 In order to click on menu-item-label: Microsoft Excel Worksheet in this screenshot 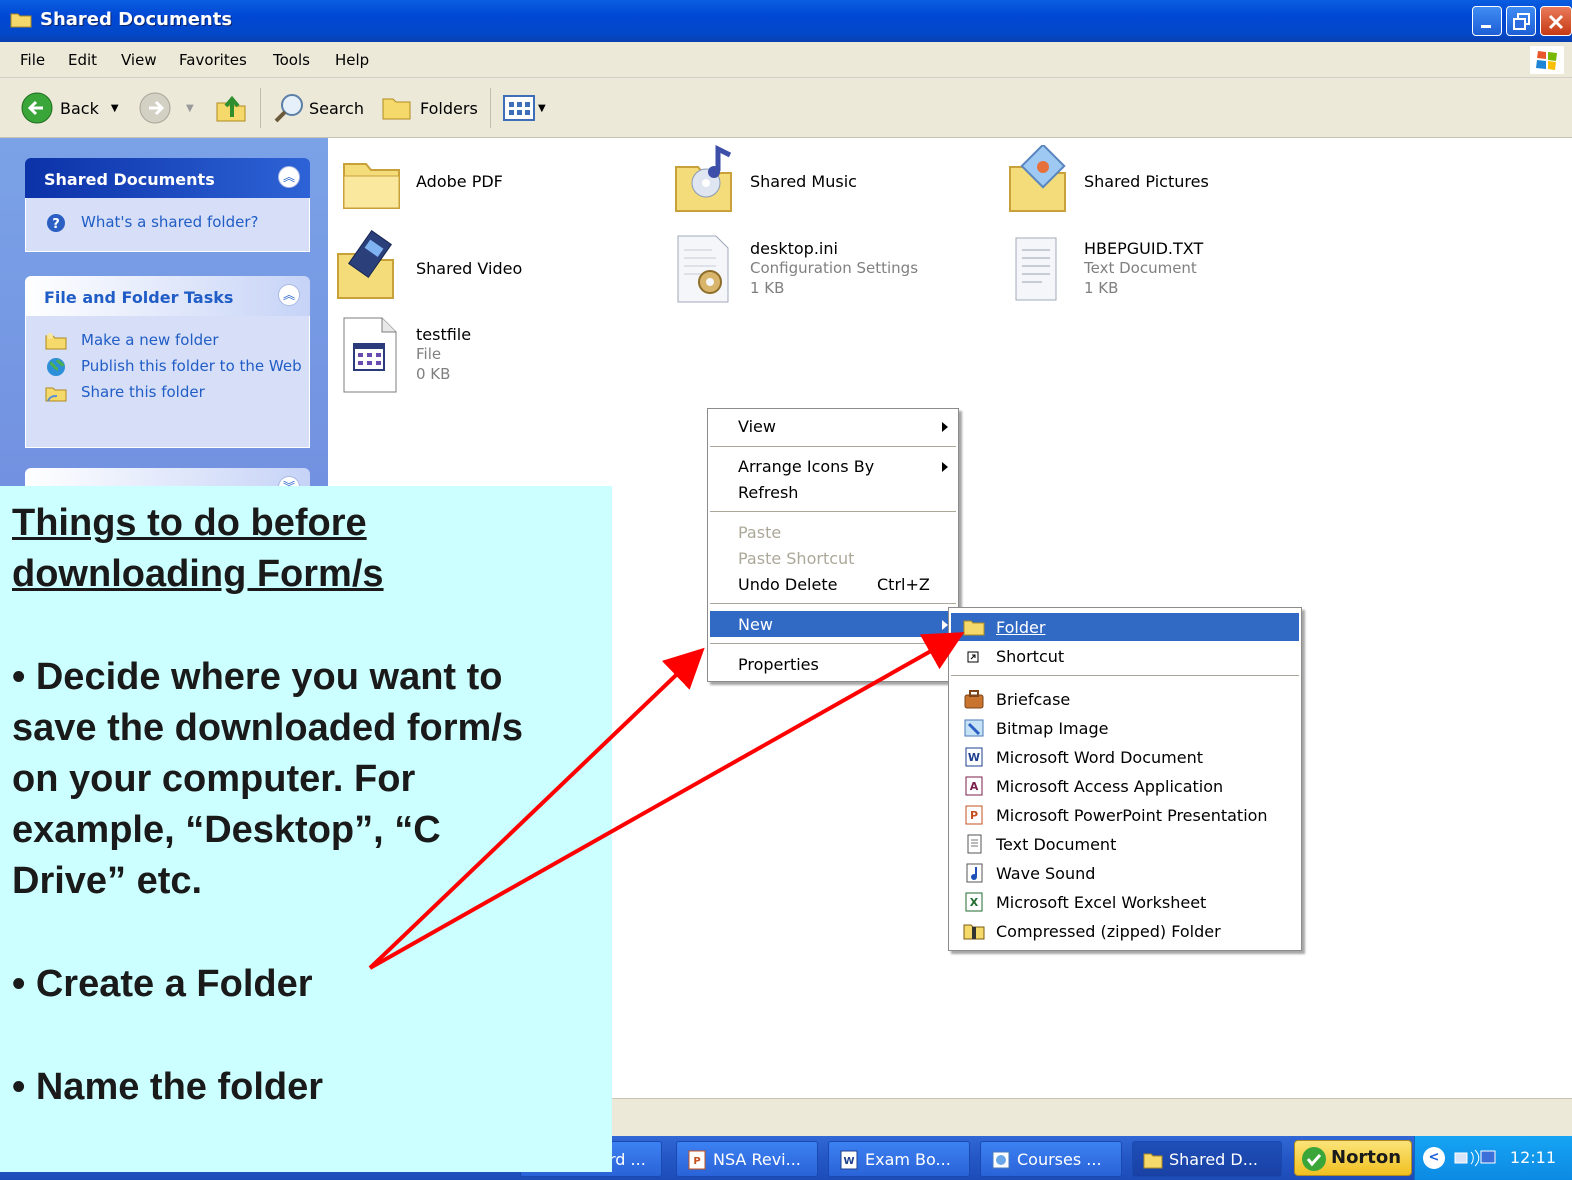, I will do `click(1101, 902)`.